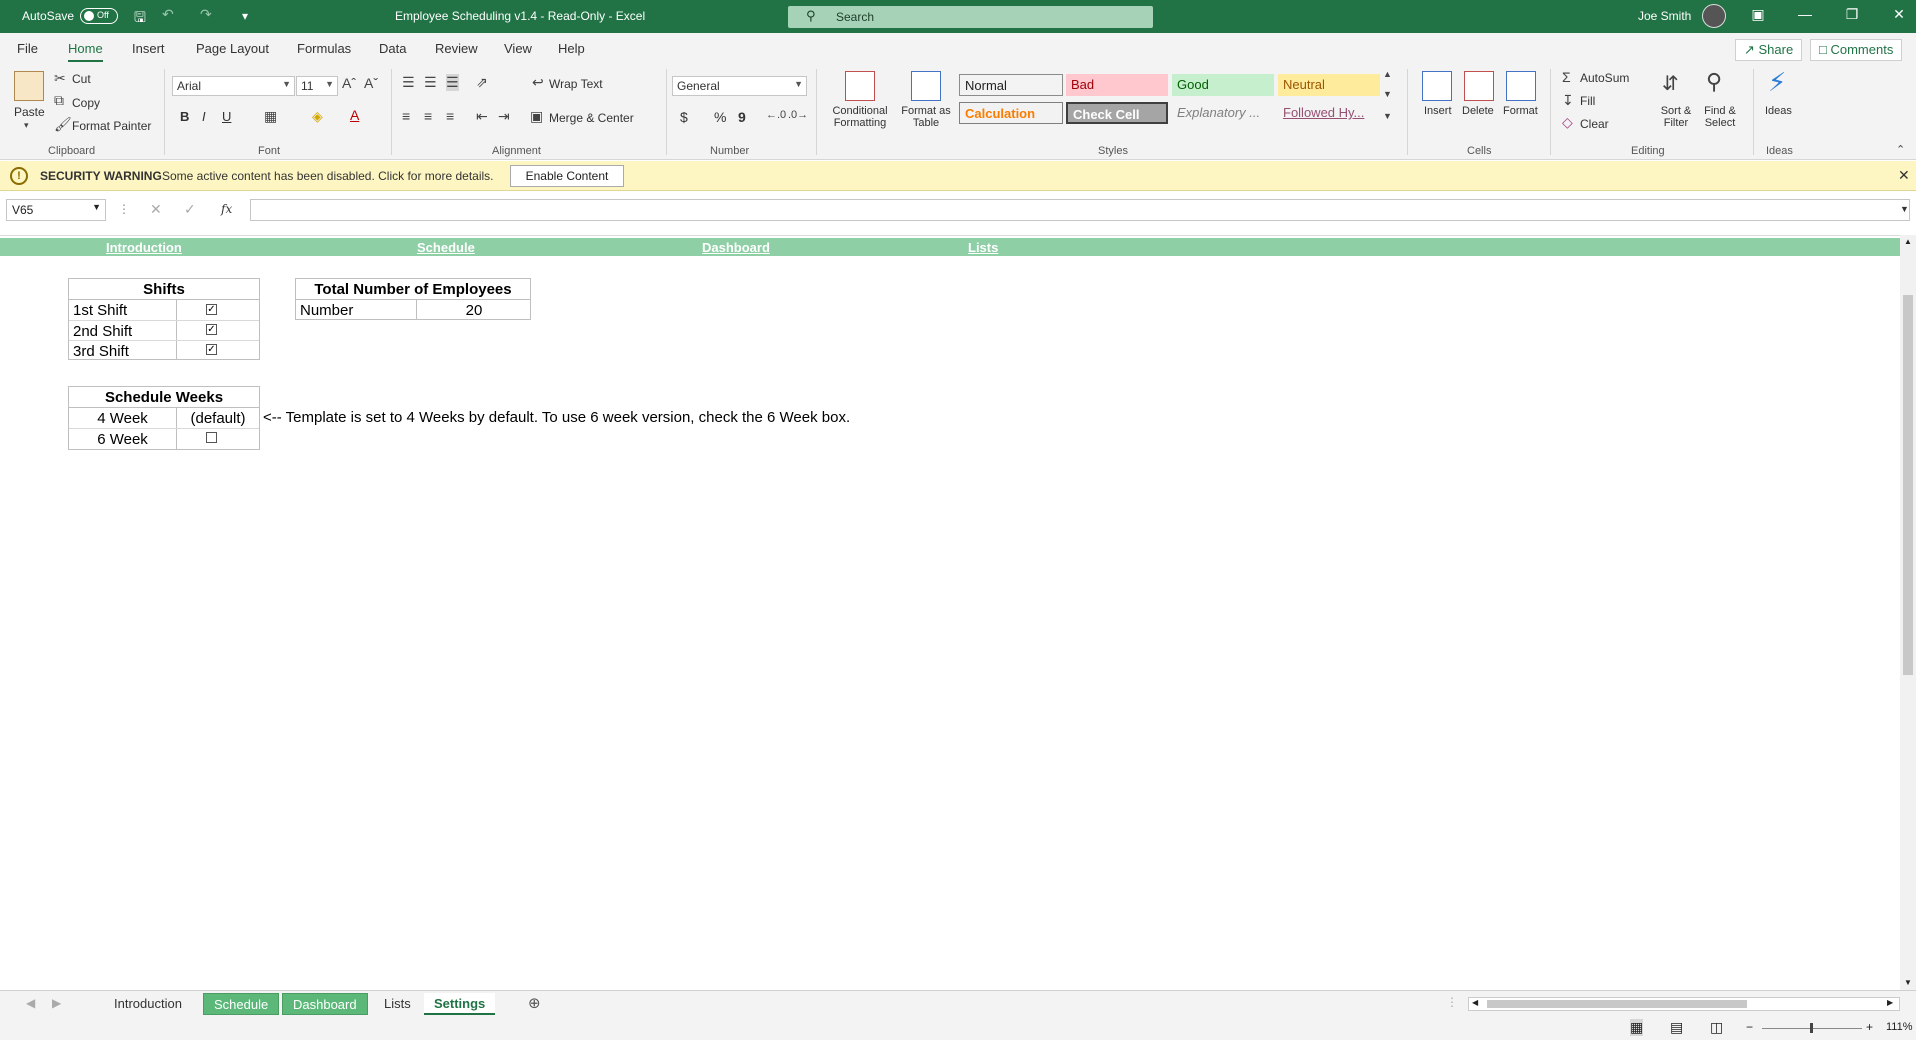 This screenshot has height=1040, width=1916. Describe the element at coordinates (518, 48) in the screenshot. I see `tab-view: View` at that location.